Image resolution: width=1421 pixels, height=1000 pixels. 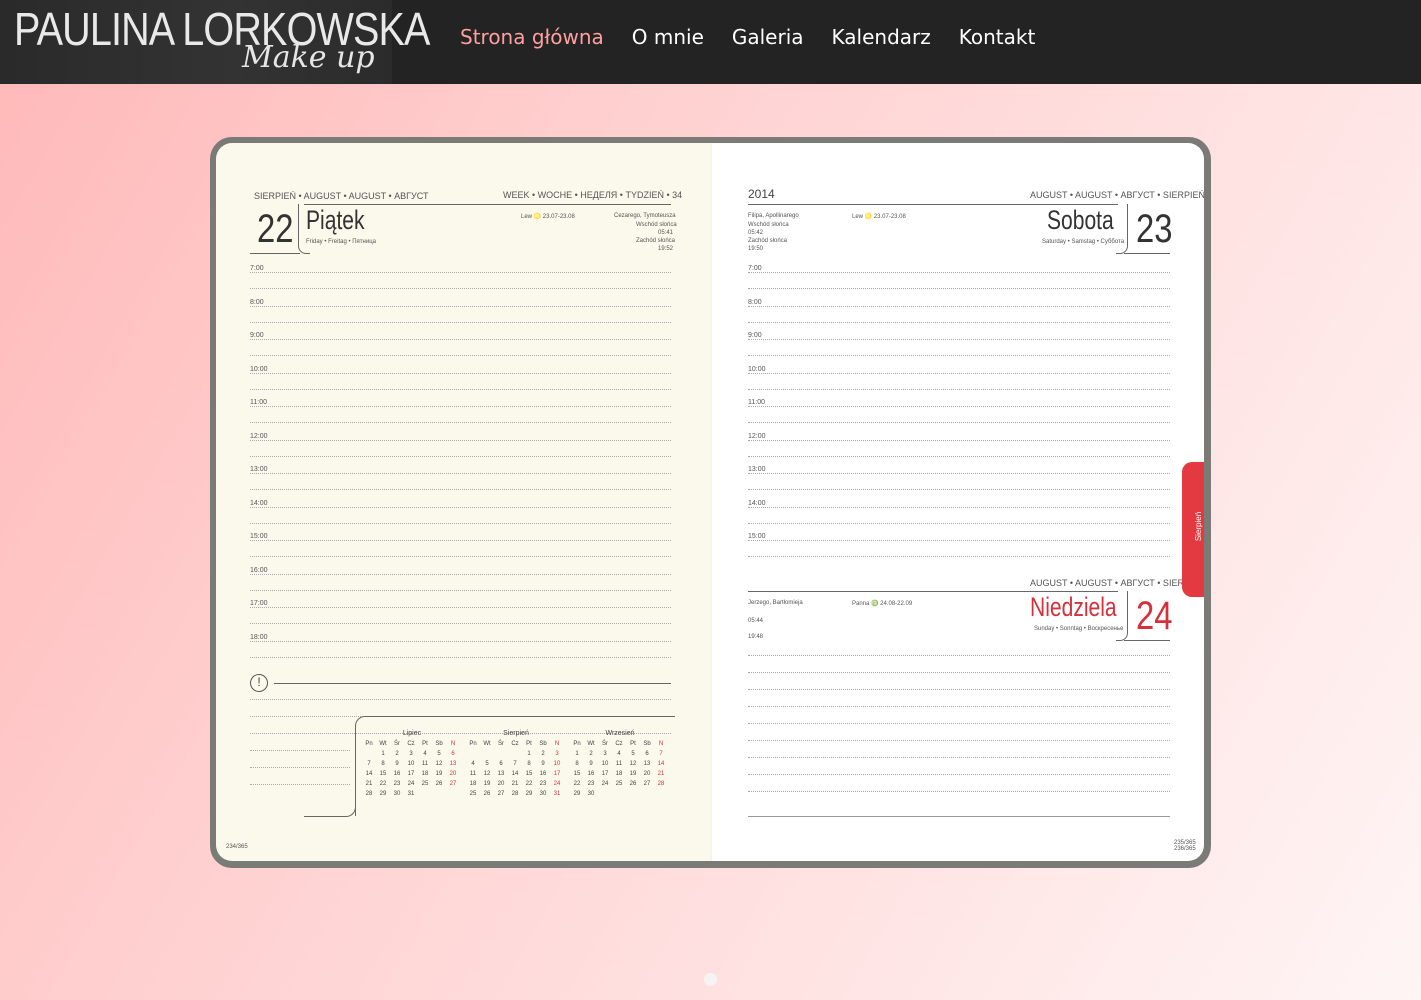 What do you see at coordinates (215, 42) in the screenshot?
I see `site-logo: PAULINA LORKOWSKA Make up` at bounding box center [215, 42].